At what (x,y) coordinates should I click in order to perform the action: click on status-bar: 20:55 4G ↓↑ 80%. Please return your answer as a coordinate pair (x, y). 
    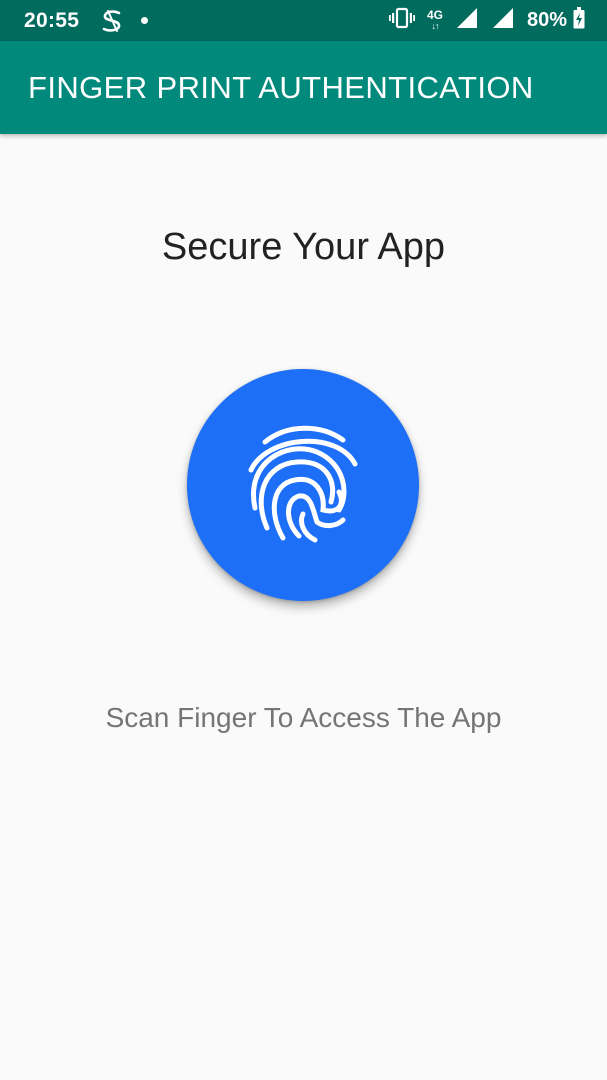
    Looking at the image, I should click on (303, 20).